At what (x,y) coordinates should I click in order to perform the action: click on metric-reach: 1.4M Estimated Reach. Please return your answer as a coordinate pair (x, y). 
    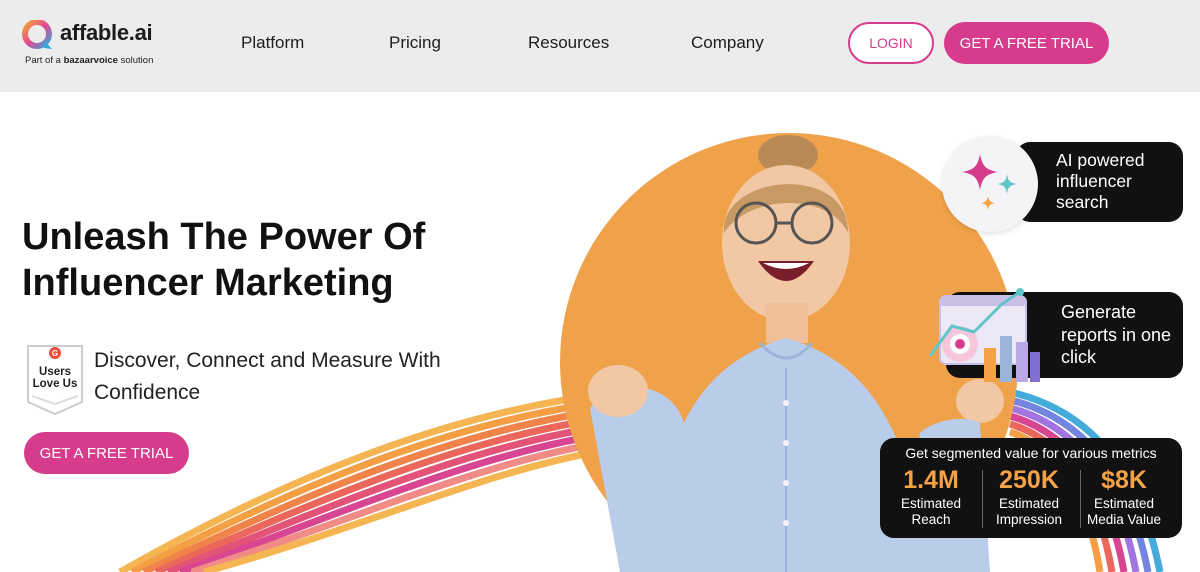
    Looking at the image, I should click on (931, 496).